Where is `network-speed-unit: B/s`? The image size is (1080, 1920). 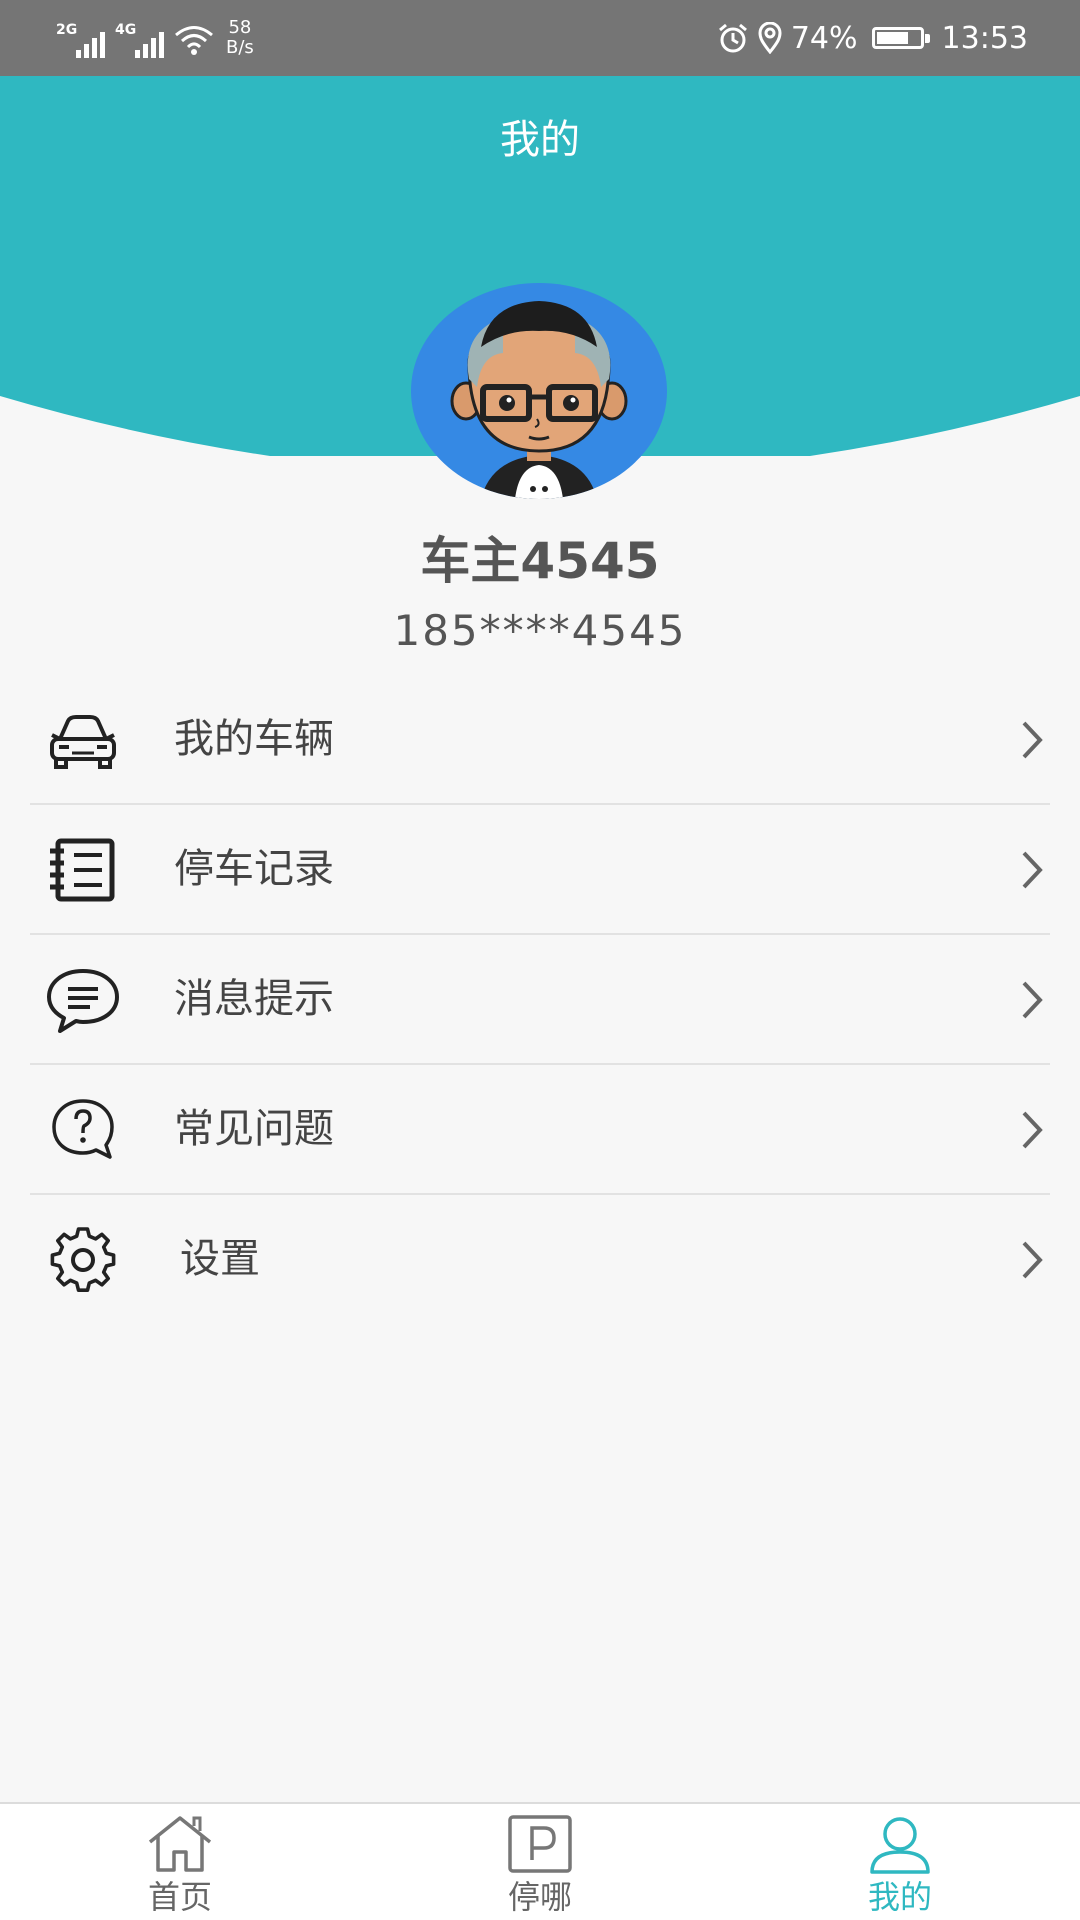 network-speed-unit: B/s is located at coordinates (240, 47).